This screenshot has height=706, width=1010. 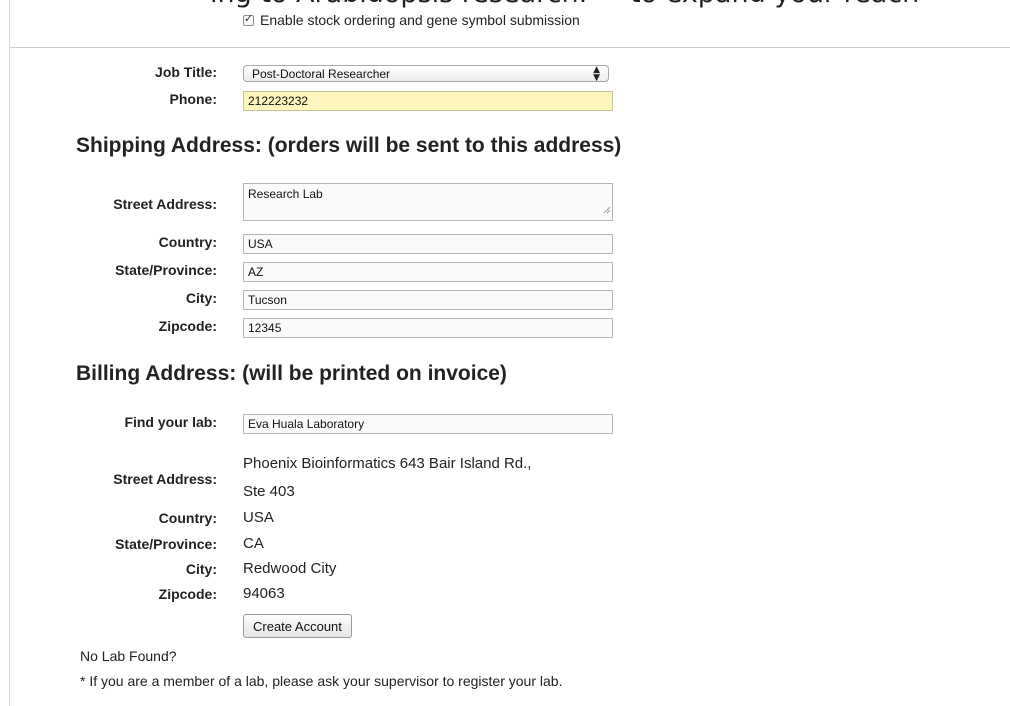 I want to click on select-updown-icon: ▲ ▼, so click(x=596, y=73).